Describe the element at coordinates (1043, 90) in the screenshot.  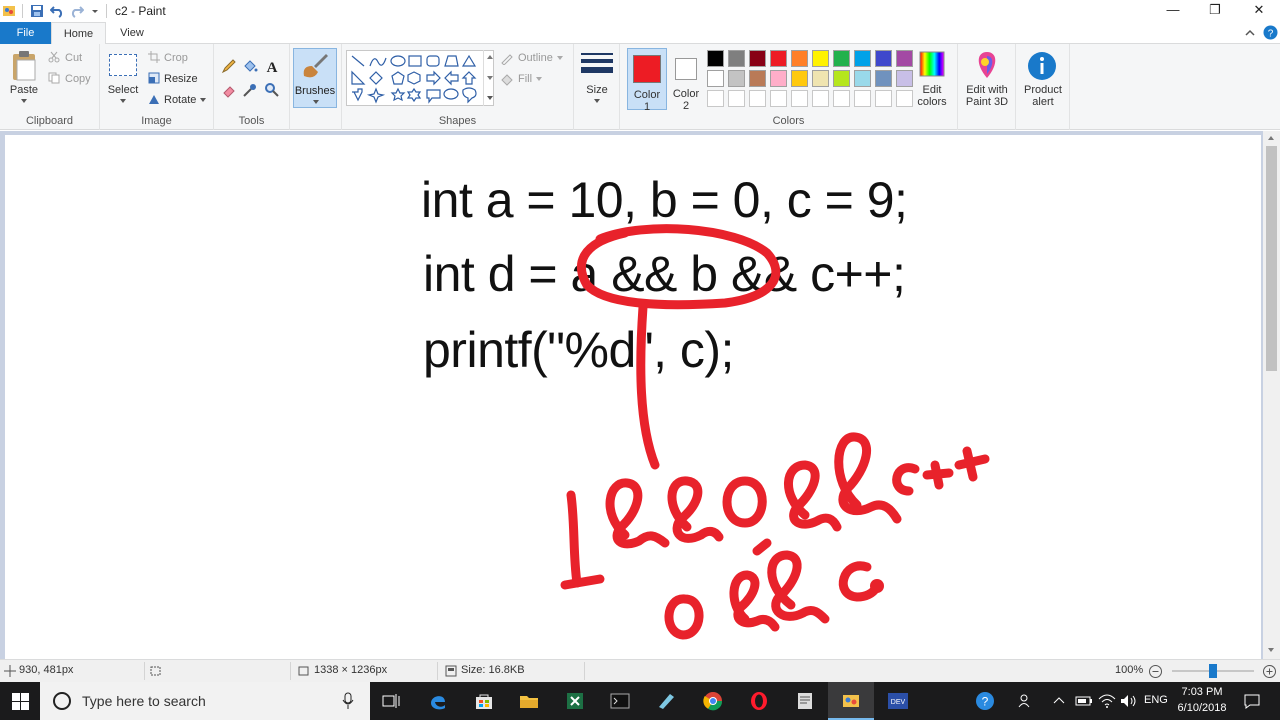
I see `product-alert-line1: Product` at that location.